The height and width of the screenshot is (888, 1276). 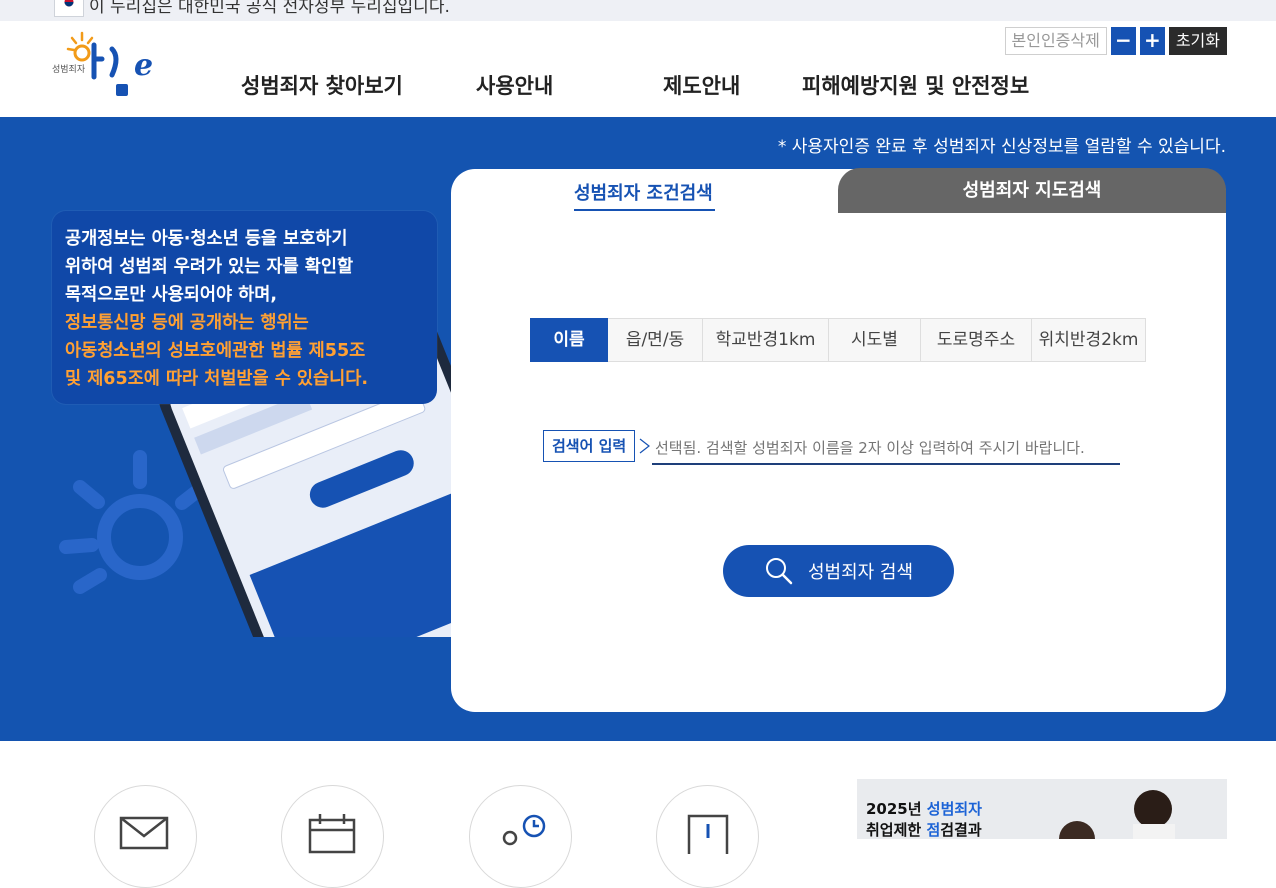 What do you see at coordinates (954, 809) in the screenshot?
I see `banner-highlight-1: 성범죄자` at bounding box center [954, 809].